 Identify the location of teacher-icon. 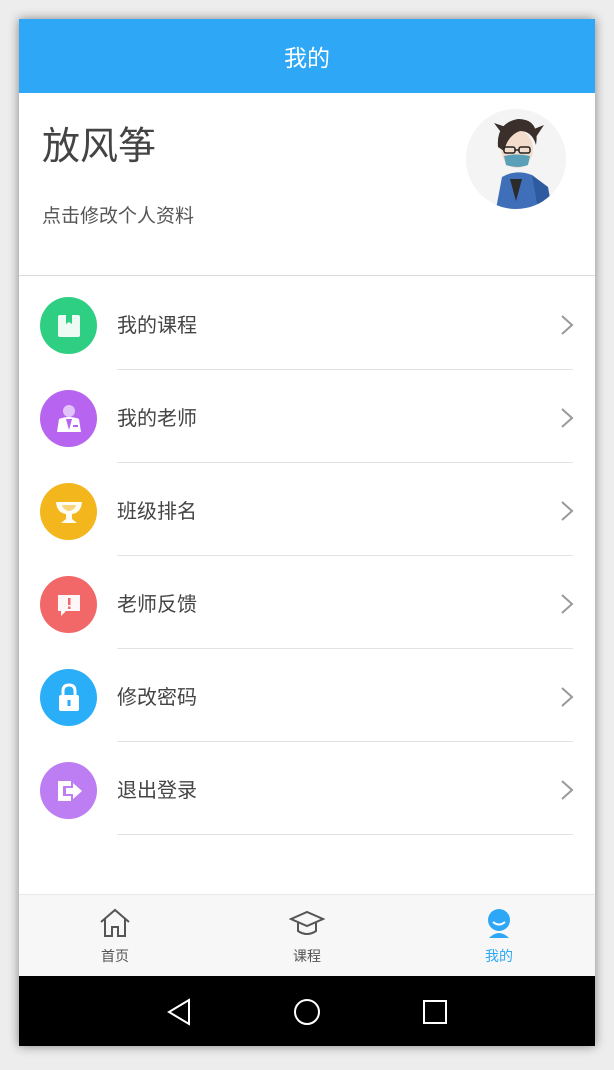
(68, 418).